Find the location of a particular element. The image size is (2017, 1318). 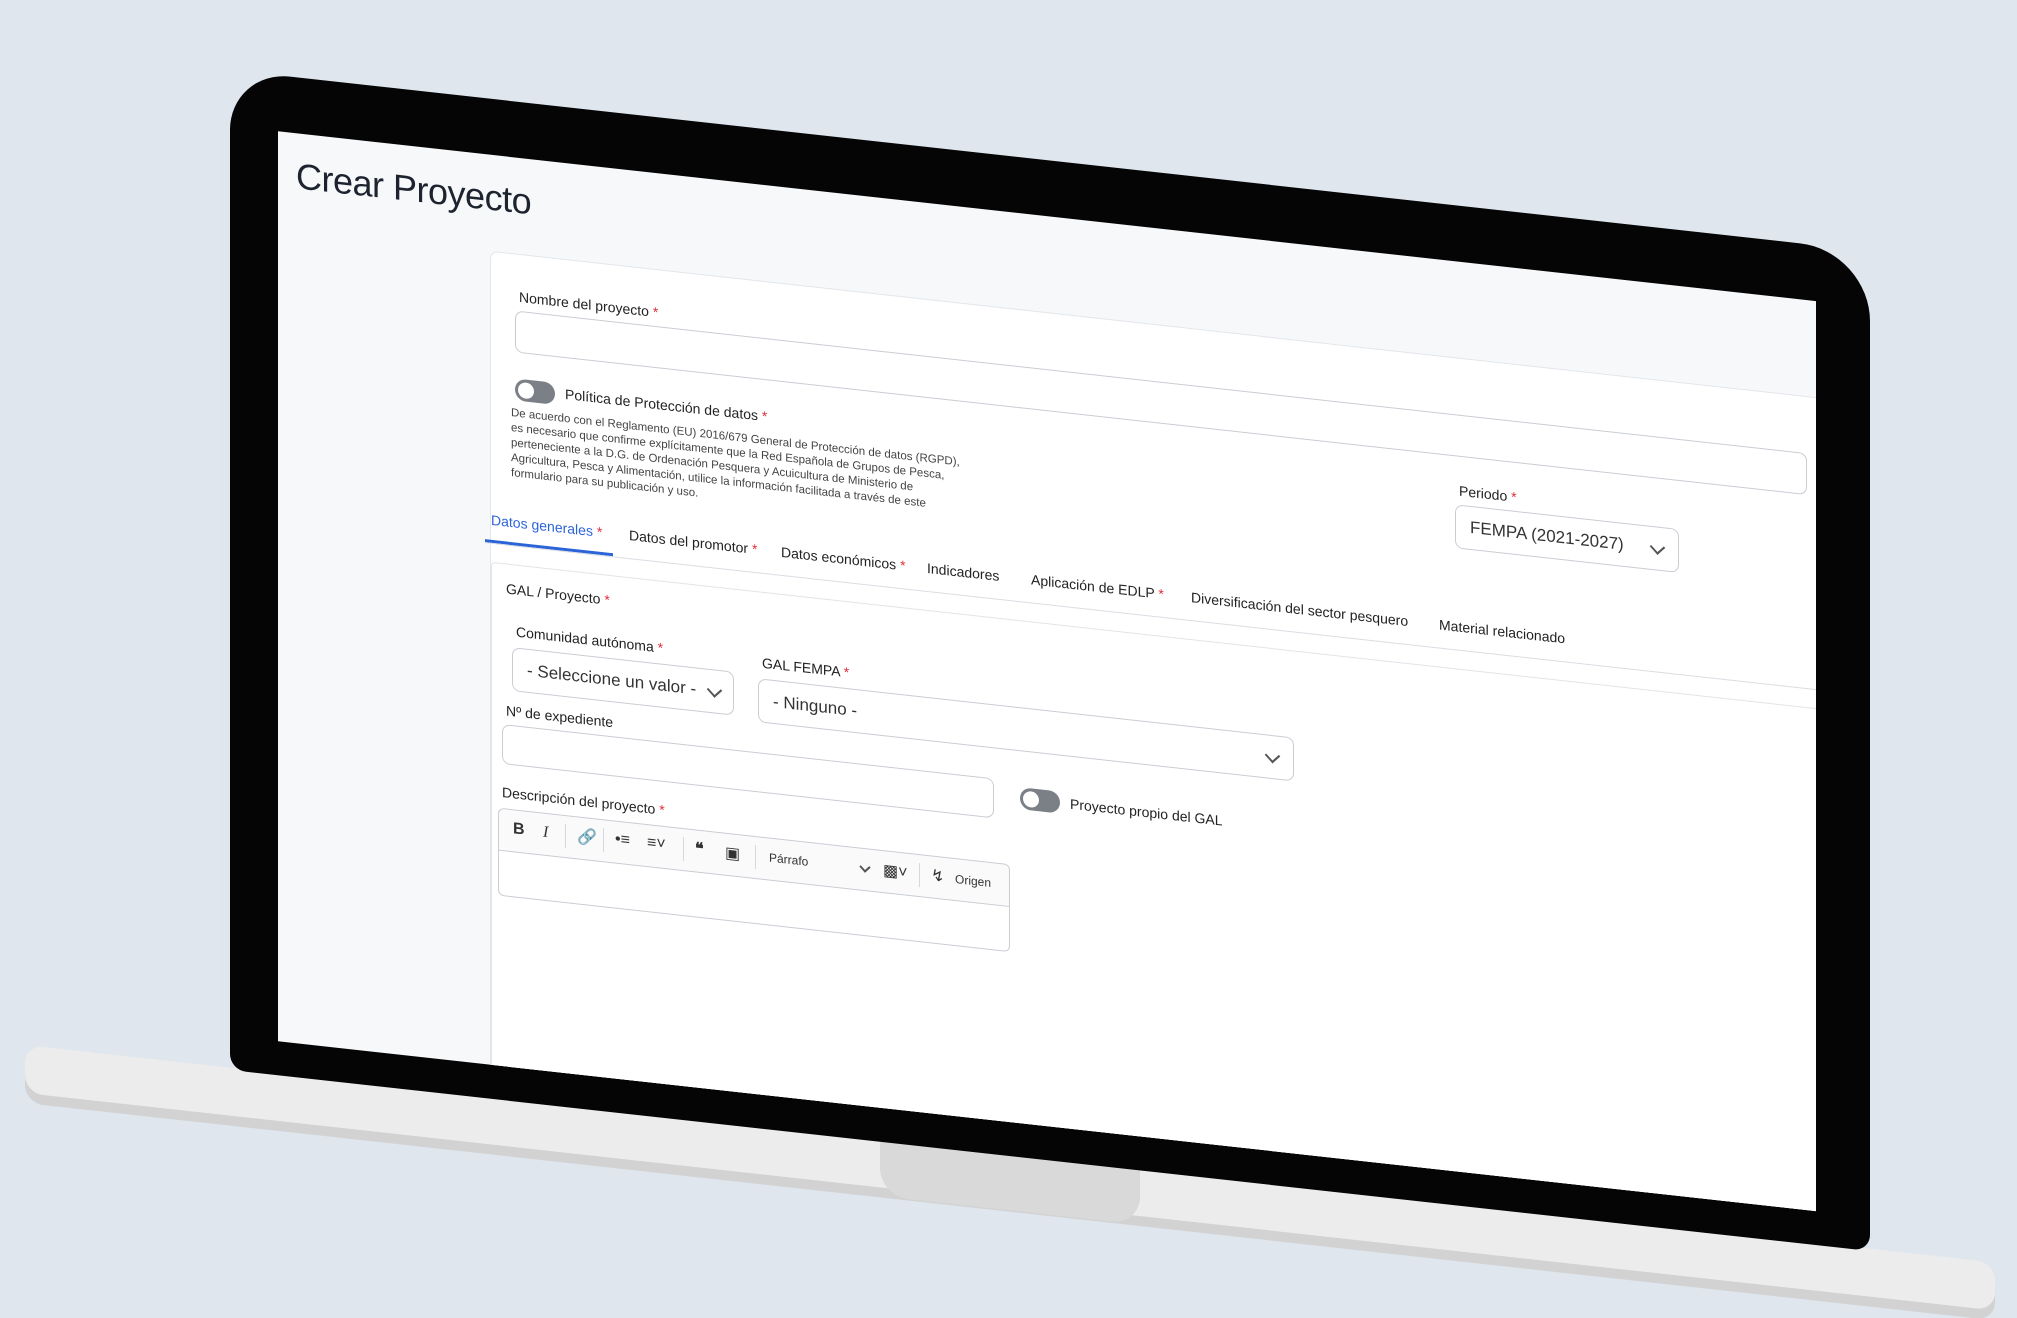

source-icon: ↯ is located at coordinates (937, 875).